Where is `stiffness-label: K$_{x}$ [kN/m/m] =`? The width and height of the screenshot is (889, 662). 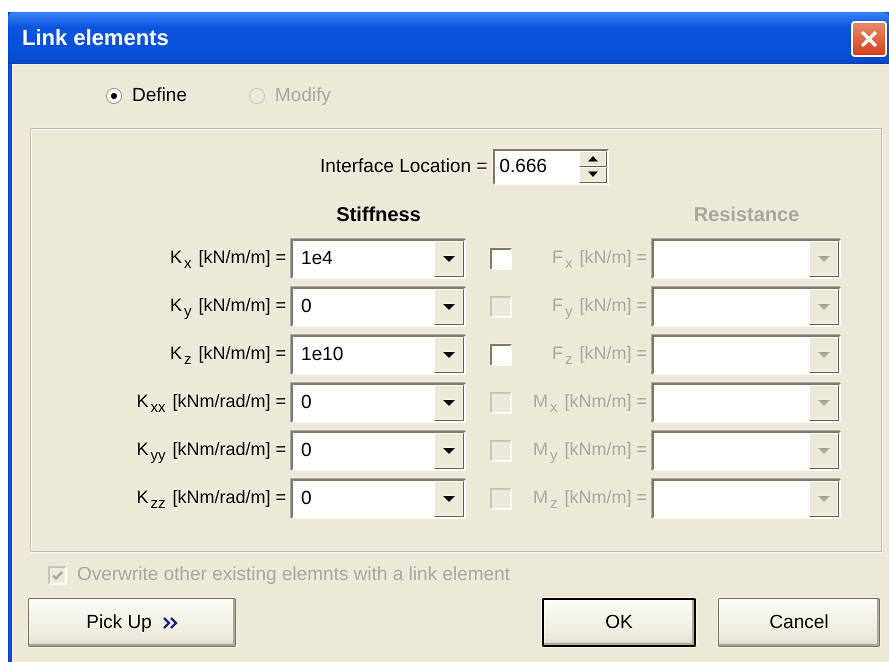 stiffness-label: K$_{x}$ [kN/m/m] = is located at coordinates (228, 259).